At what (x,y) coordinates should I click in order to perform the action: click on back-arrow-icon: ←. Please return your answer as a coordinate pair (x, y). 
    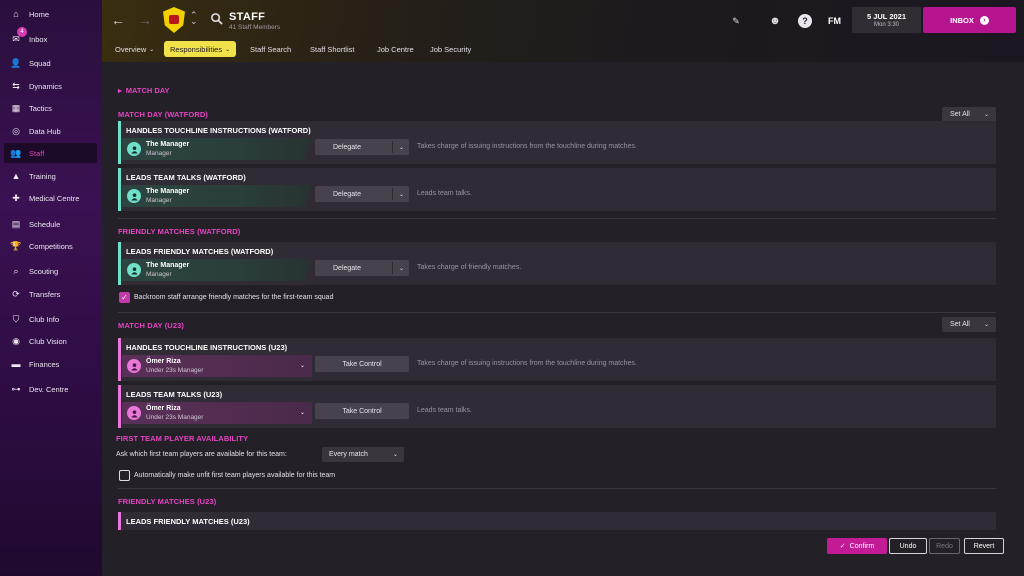
    Looking at the image, I should click on (118, 20).